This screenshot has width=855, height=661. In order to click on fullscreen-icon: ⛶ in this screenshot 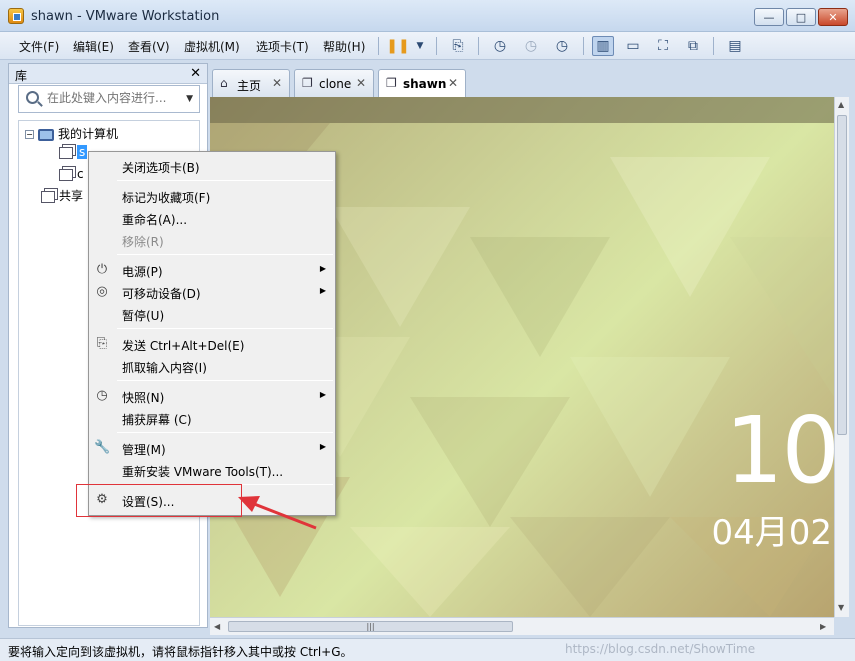, I will do `click(663, 46)`.